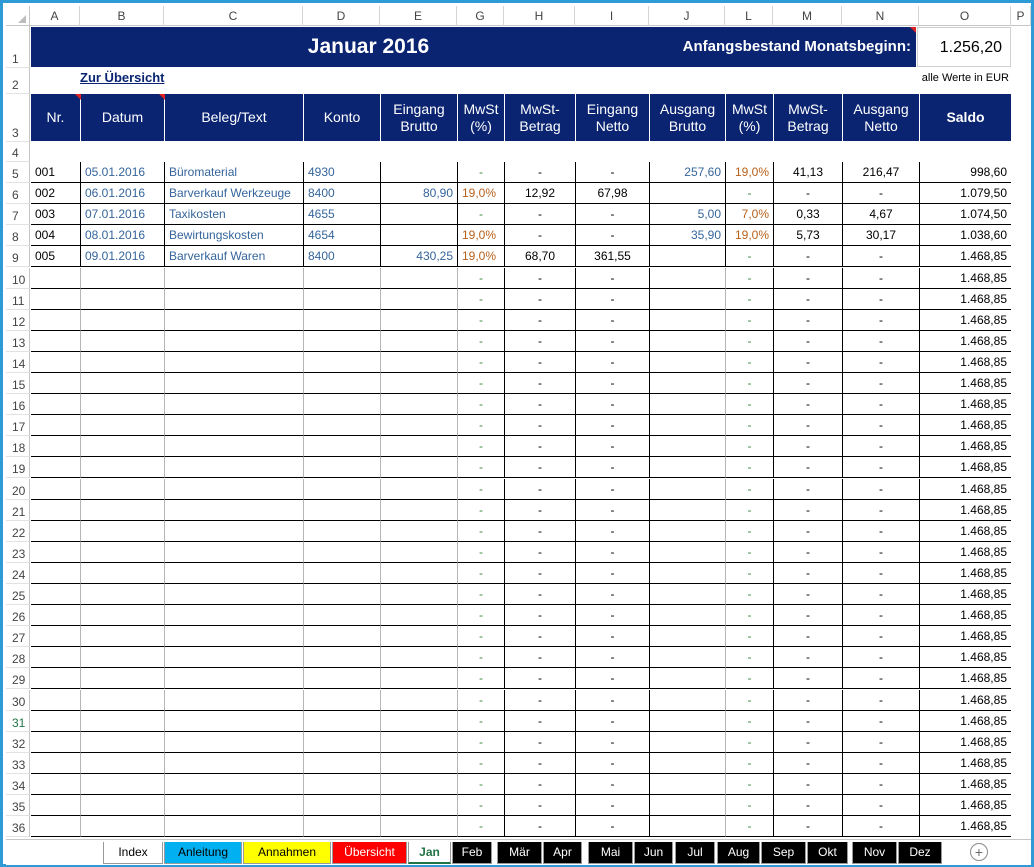 This screenshot has width=1034, height=867. I want to click on row-header-22: 22, so click(18, 531).